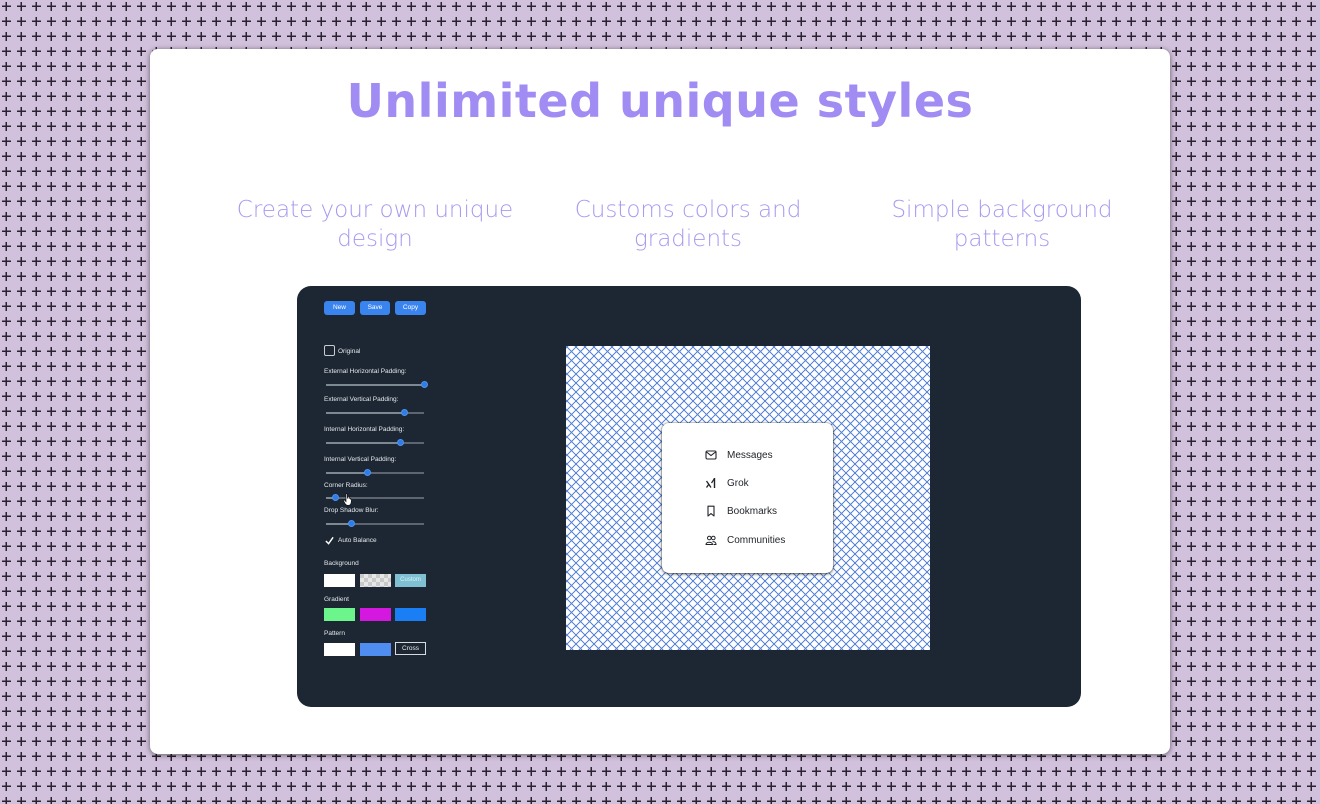 The image size is (1320, 804). I want to click on menu-item-label: Communities, so click(756, 540).